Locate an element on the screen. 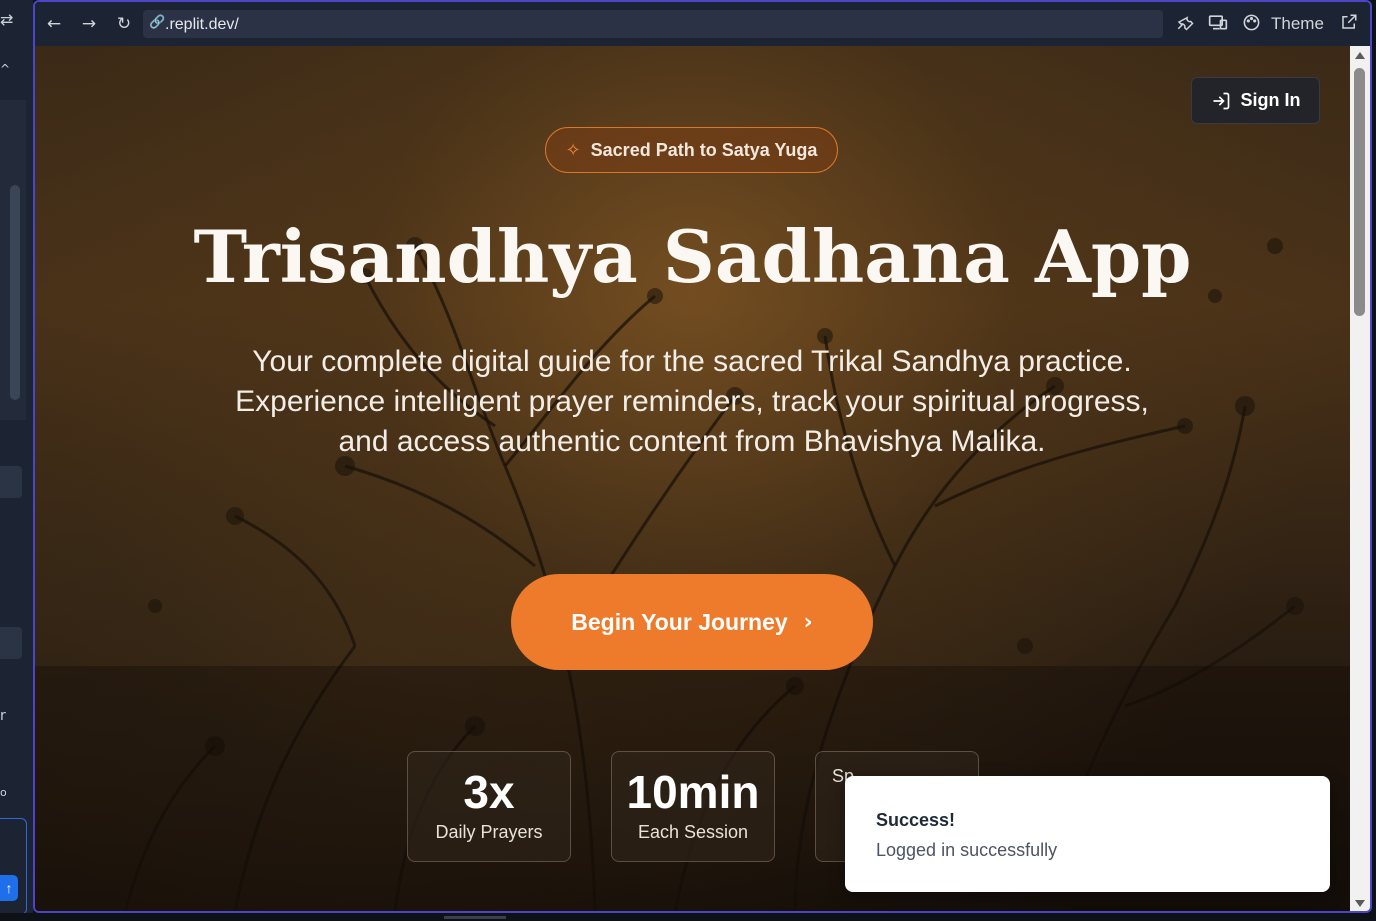  stat-value: 3x is located at coordinates (489, 792).